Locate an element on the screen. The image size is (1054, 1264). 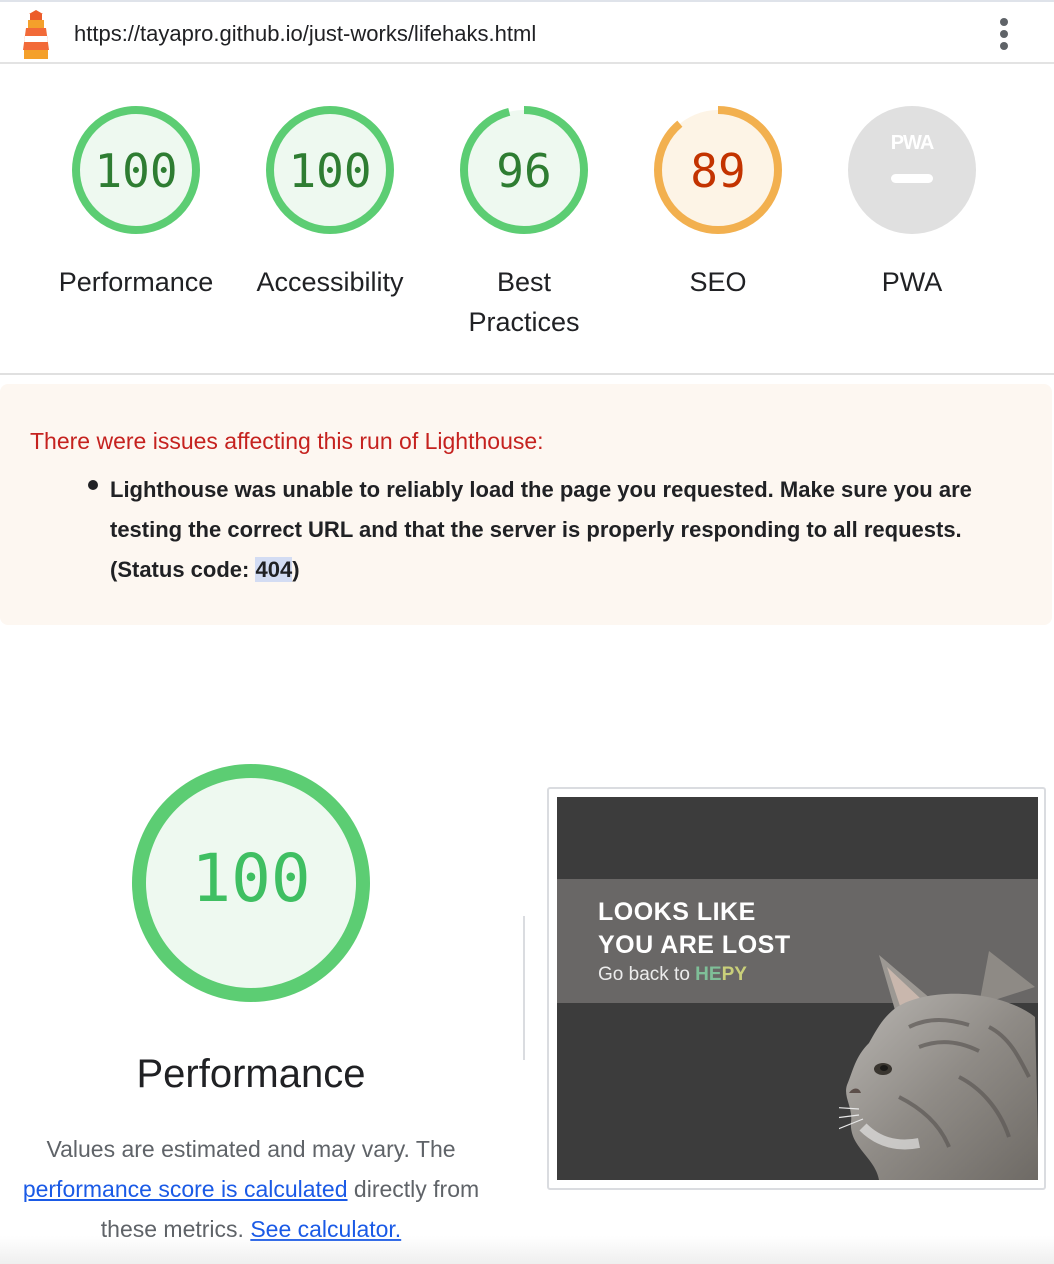
lighthouse-logo-icon is located at coordinates (36, 34).